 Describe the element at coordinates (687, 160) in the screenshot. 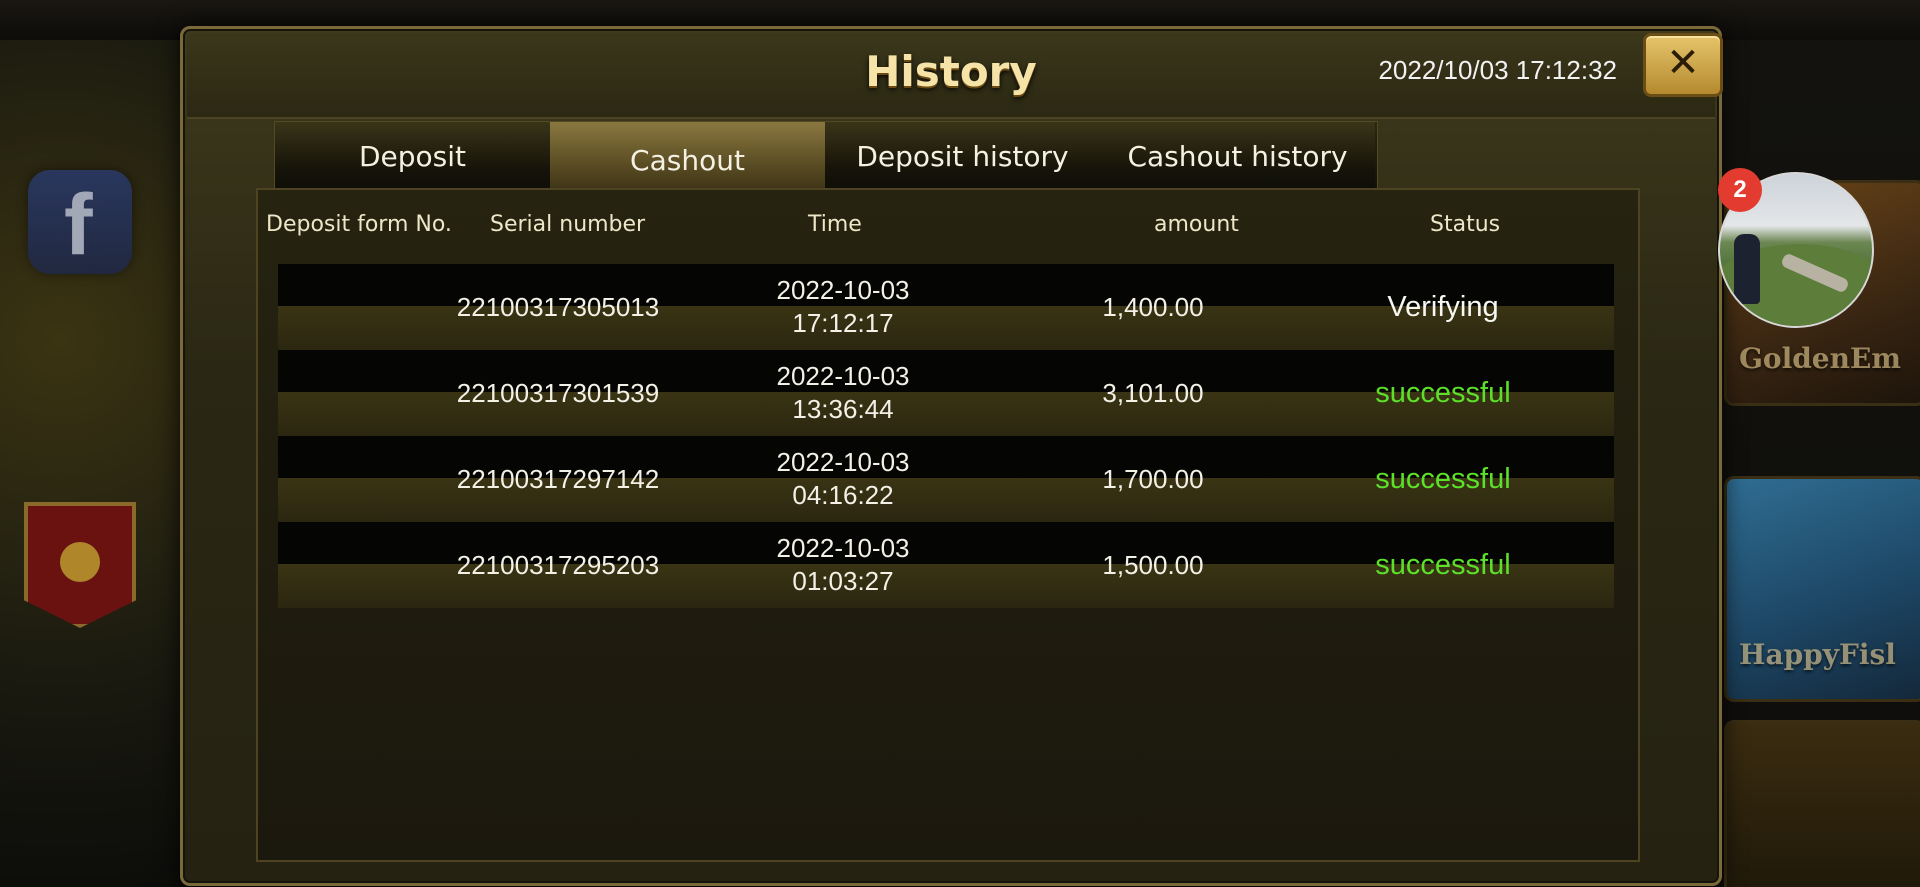

I see `tab-label: Cashout` at that location.